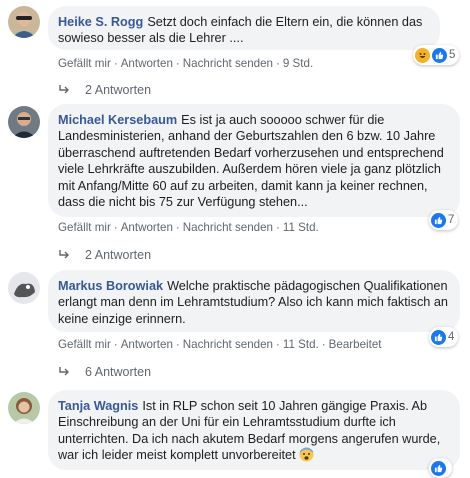  I want to click on reaction-summary: 4, so click(444, 337).